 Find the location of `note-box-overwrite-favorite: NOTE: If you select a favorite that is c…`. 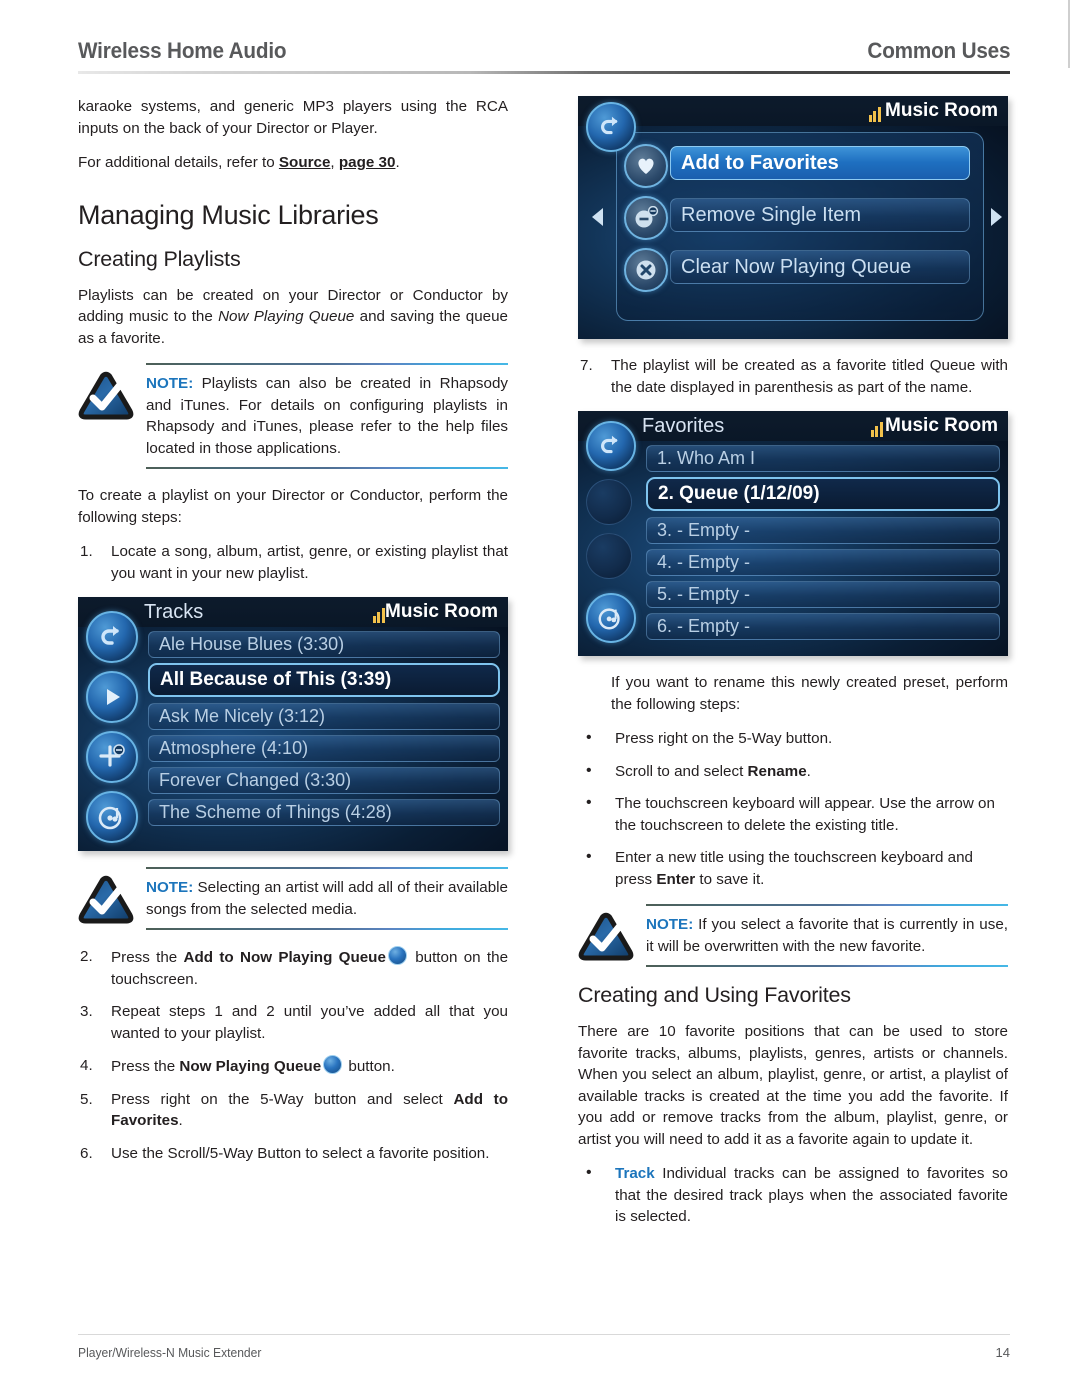

note-box-overwrite-favorite: NOTE: If you select a favorite that is c… is located at coordinates (793, 935).